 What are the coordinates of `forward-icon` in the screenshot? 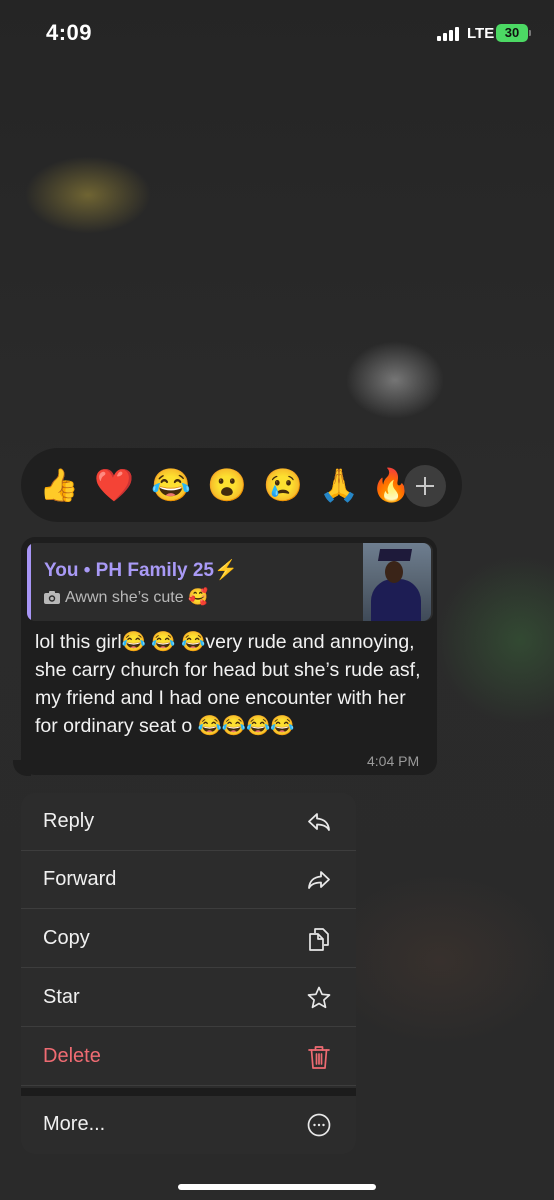 It's located at (319, 880).